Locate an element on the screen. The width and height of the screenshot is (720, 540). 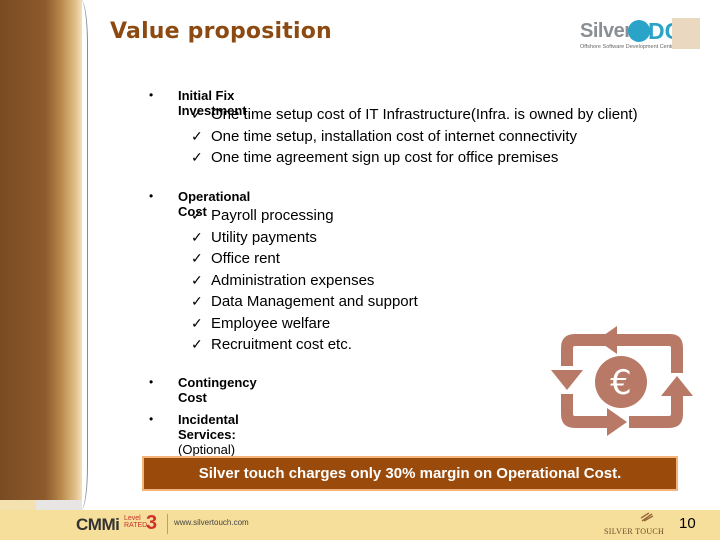
company-name: SILVER TOUCH is located at coordinates (634, 531).